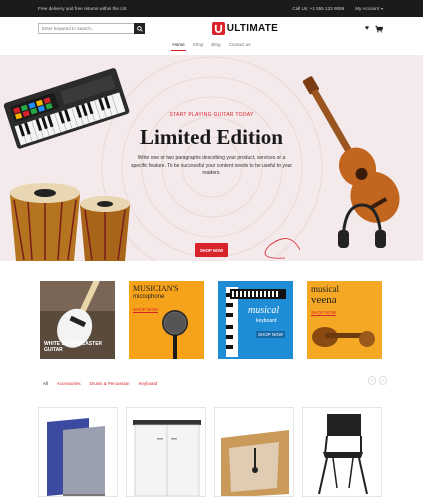 The image size is (423, 497). What do you see at coordinates (264, 310) in the screenshot?
I see `category-title-line1: musical` at bounding box center [264, 310].